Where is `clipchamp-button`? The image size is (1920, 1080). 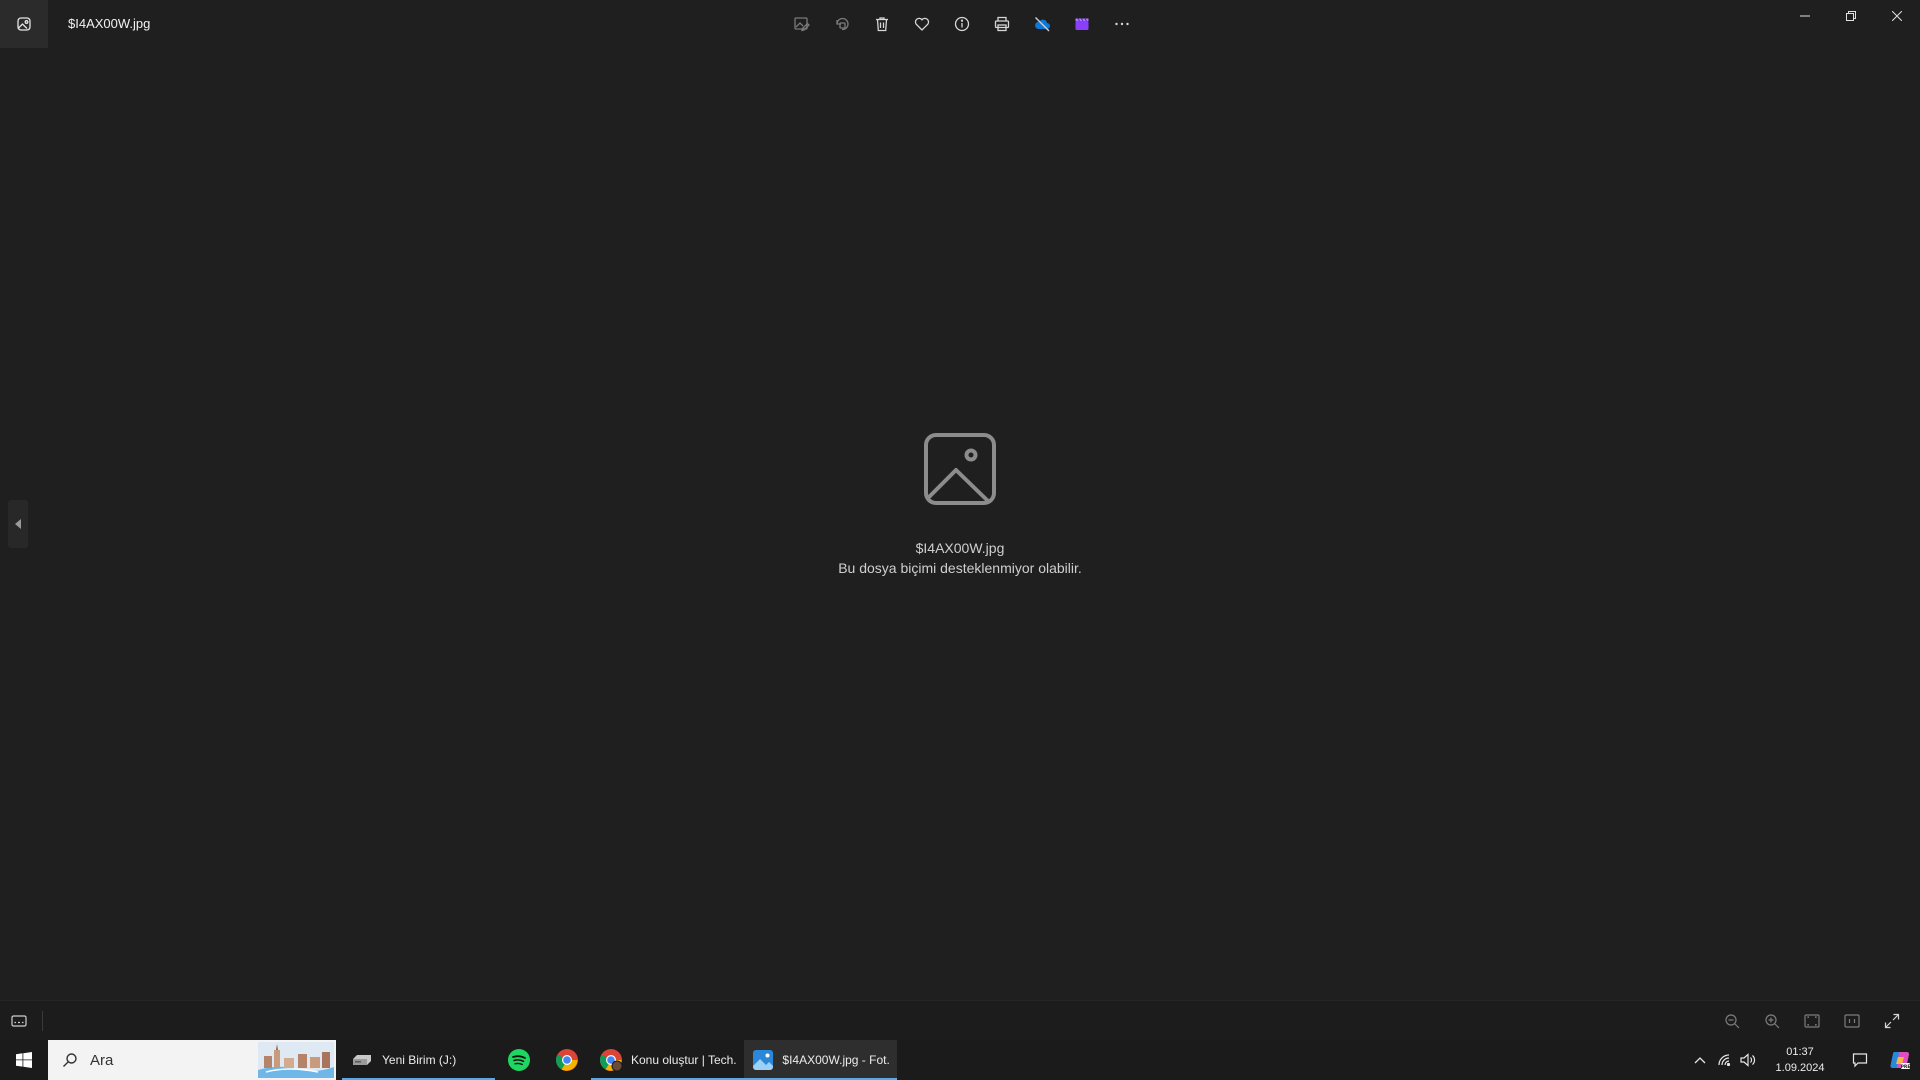
clipchamp-button is located at coordinates (1082, 24).